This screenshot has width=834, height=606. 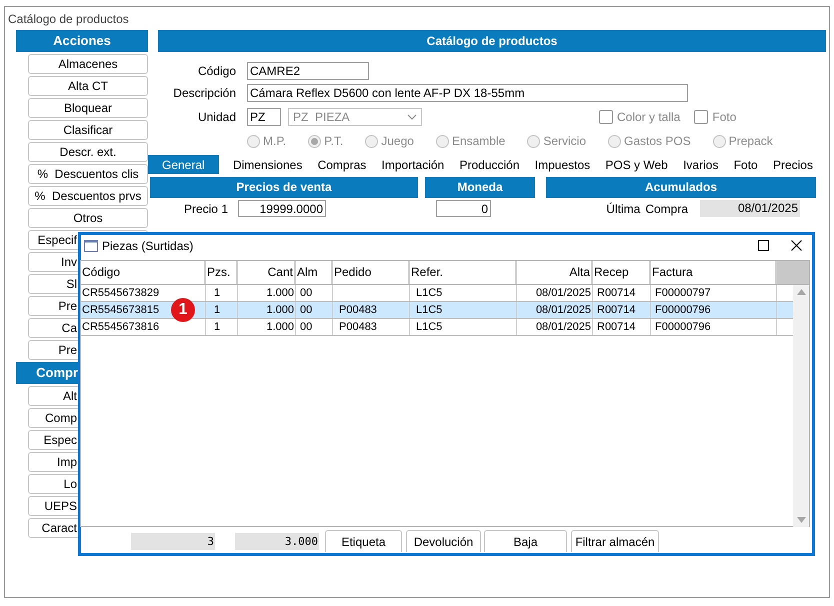 I want to click on section-header: Acciones, so click(x=82, y=41).